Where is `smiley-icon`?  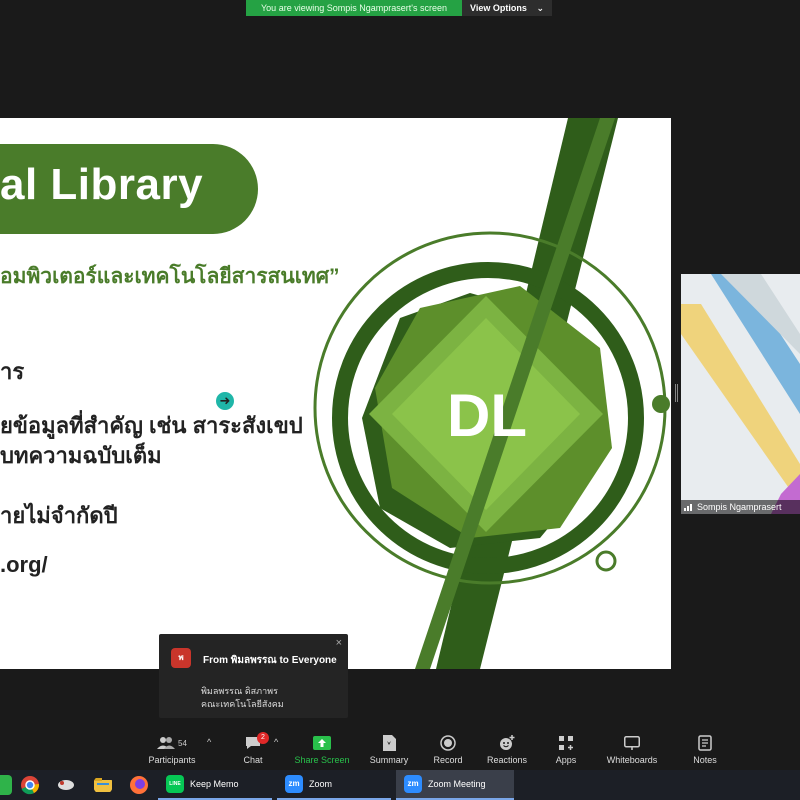
smiley-icon is located at coordinates (507, 742).